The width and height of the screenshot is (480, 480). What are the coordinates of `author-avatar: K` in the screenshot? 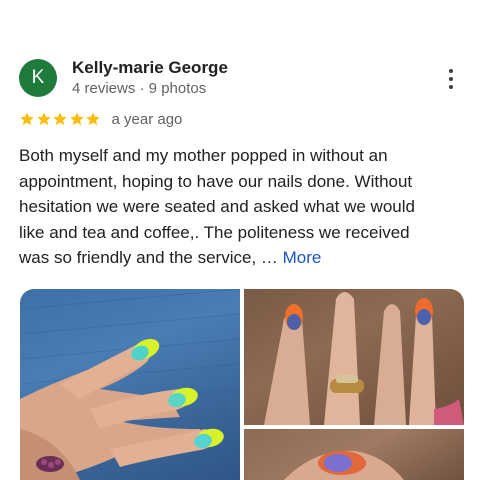 It's located at (38, 78).